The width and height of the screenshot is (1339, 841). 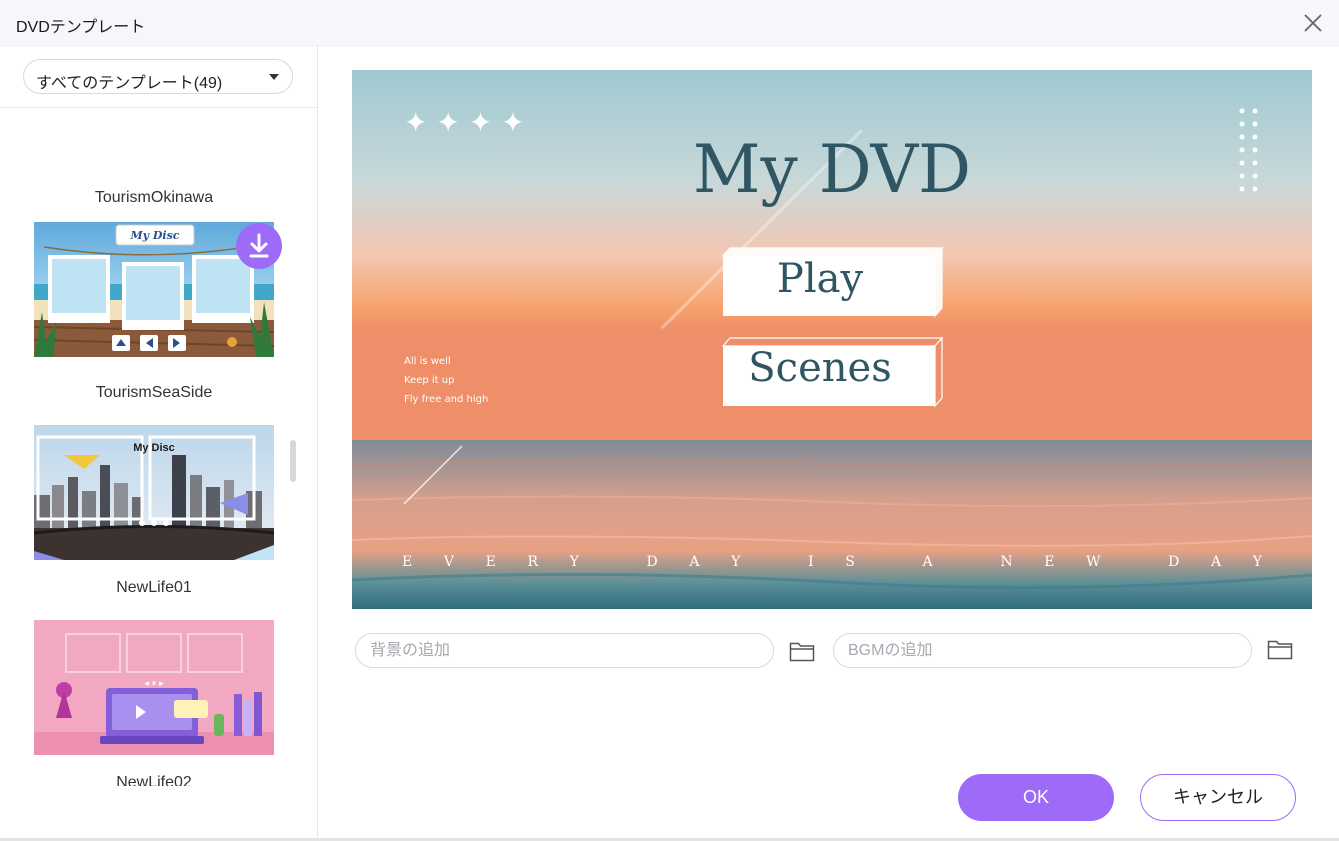 What do you see at coordinates (669, 23) in the screenshot?
I see `title-bar: DVDテンプレート` at bounding box center [669, 23].